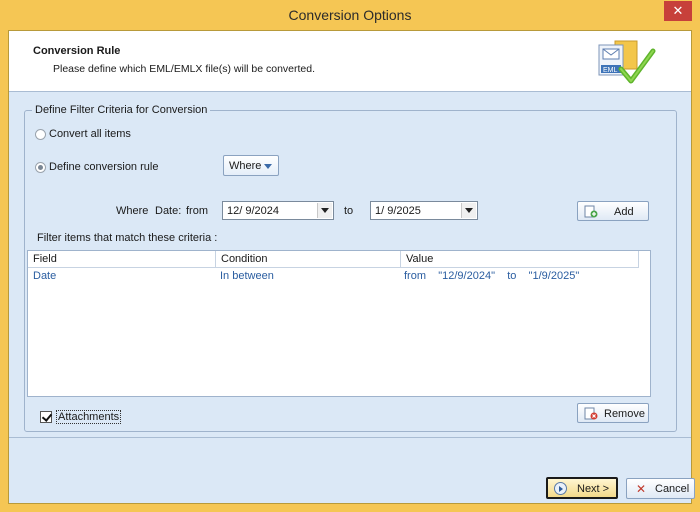 Image resolution: width=700 pixels, height=512 pixels. Describe the element at coordinates (77, 51) in the screenshot. I see `header-title: Conversion Rule` at that location.